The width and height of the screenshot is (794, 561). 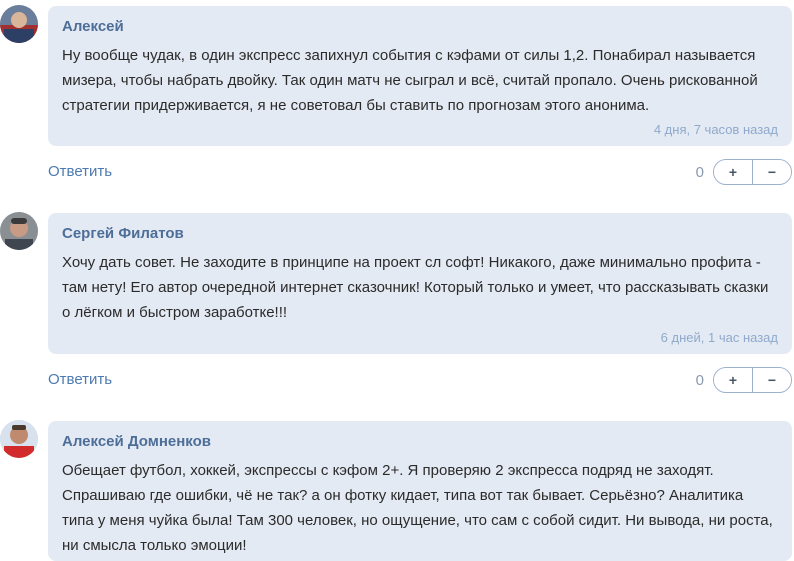 I want to click on comment-author: Алексей, so click(x=420, y=27).